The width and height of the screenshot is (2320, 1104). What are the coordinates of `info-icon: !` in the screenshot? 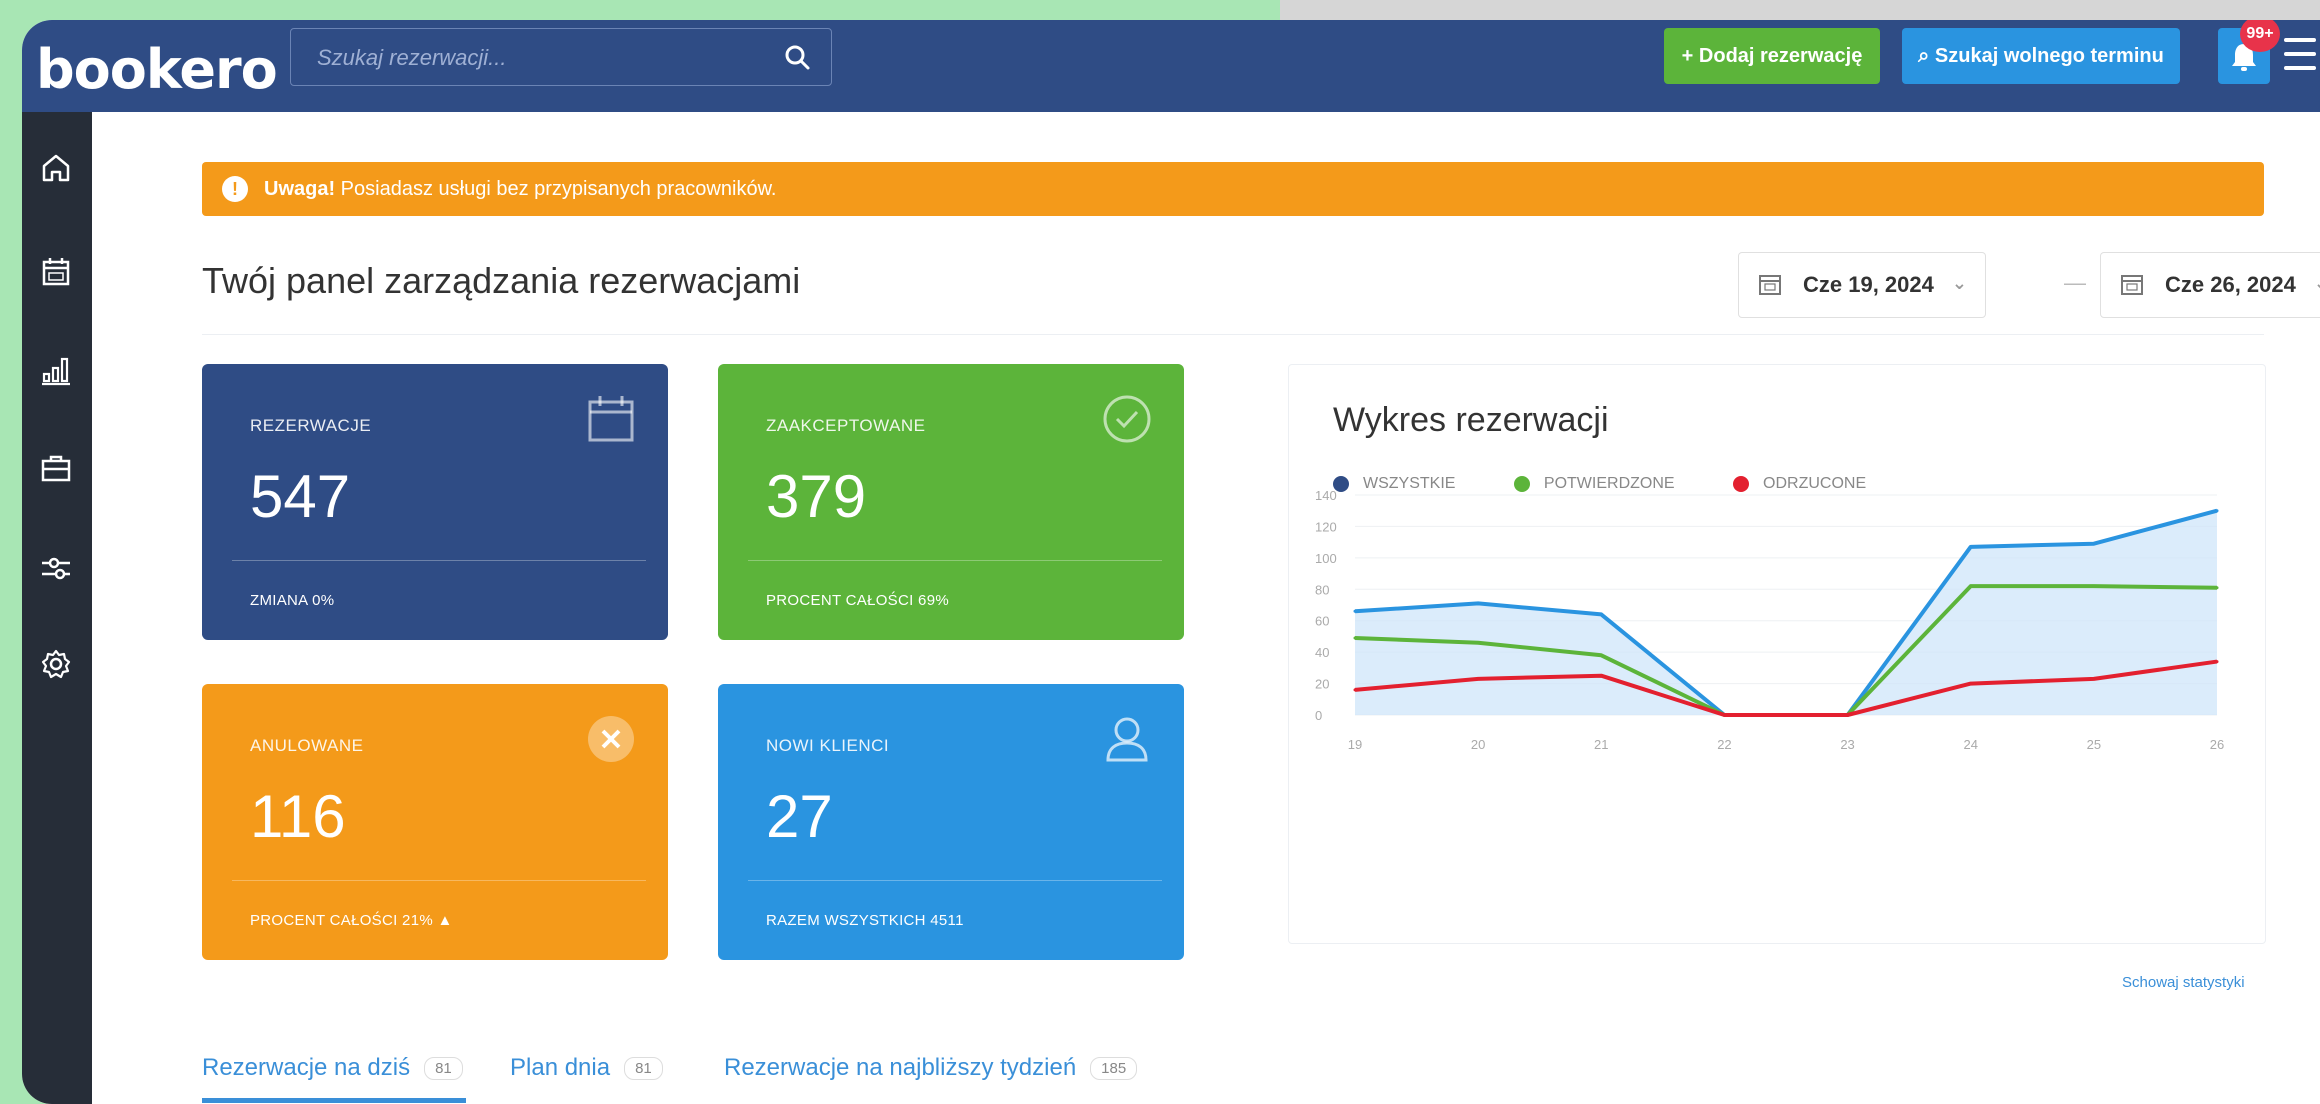 It's located at (235, 189).